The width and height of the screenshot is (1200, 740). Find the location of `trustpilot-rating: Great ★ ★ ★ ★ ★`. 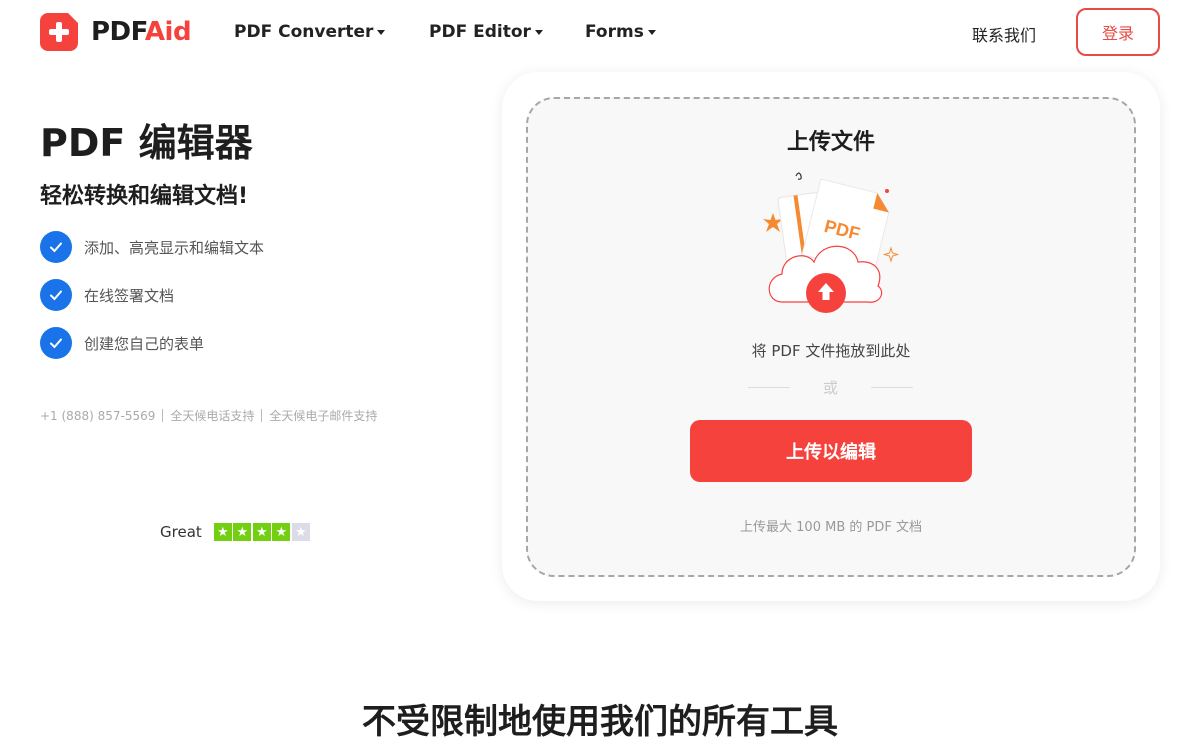

trustpilot-rating: Great ★ ★ ★ ★ ★ is located at coordinates (235, 532).